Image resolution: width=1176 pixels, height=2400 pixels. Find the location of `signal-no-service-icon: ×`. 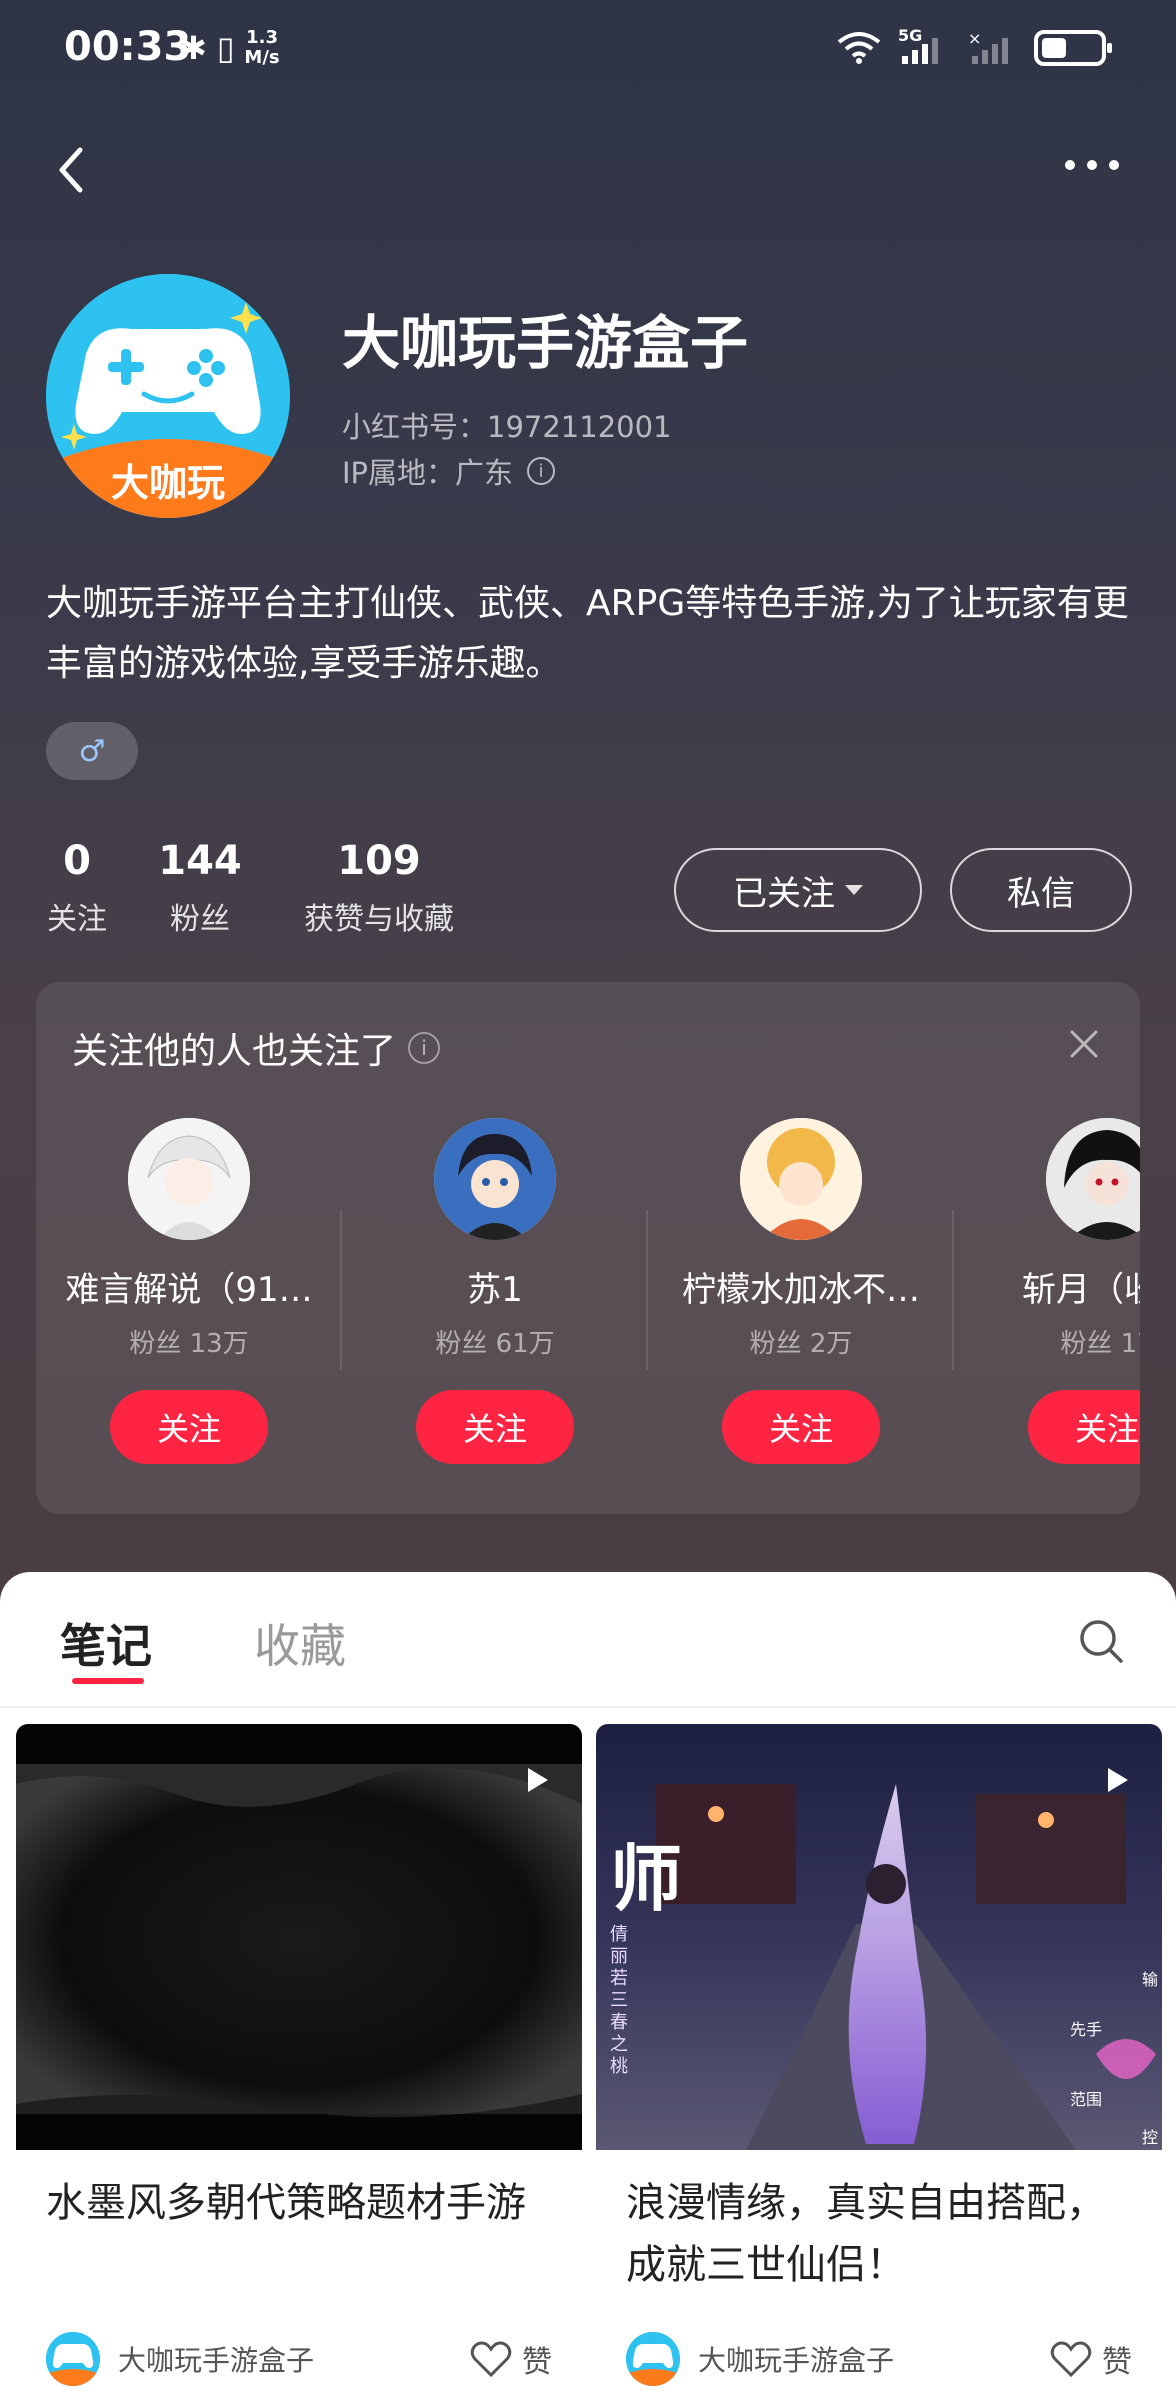

signal-no-service-icon: × is located at coordinates (988, 47).